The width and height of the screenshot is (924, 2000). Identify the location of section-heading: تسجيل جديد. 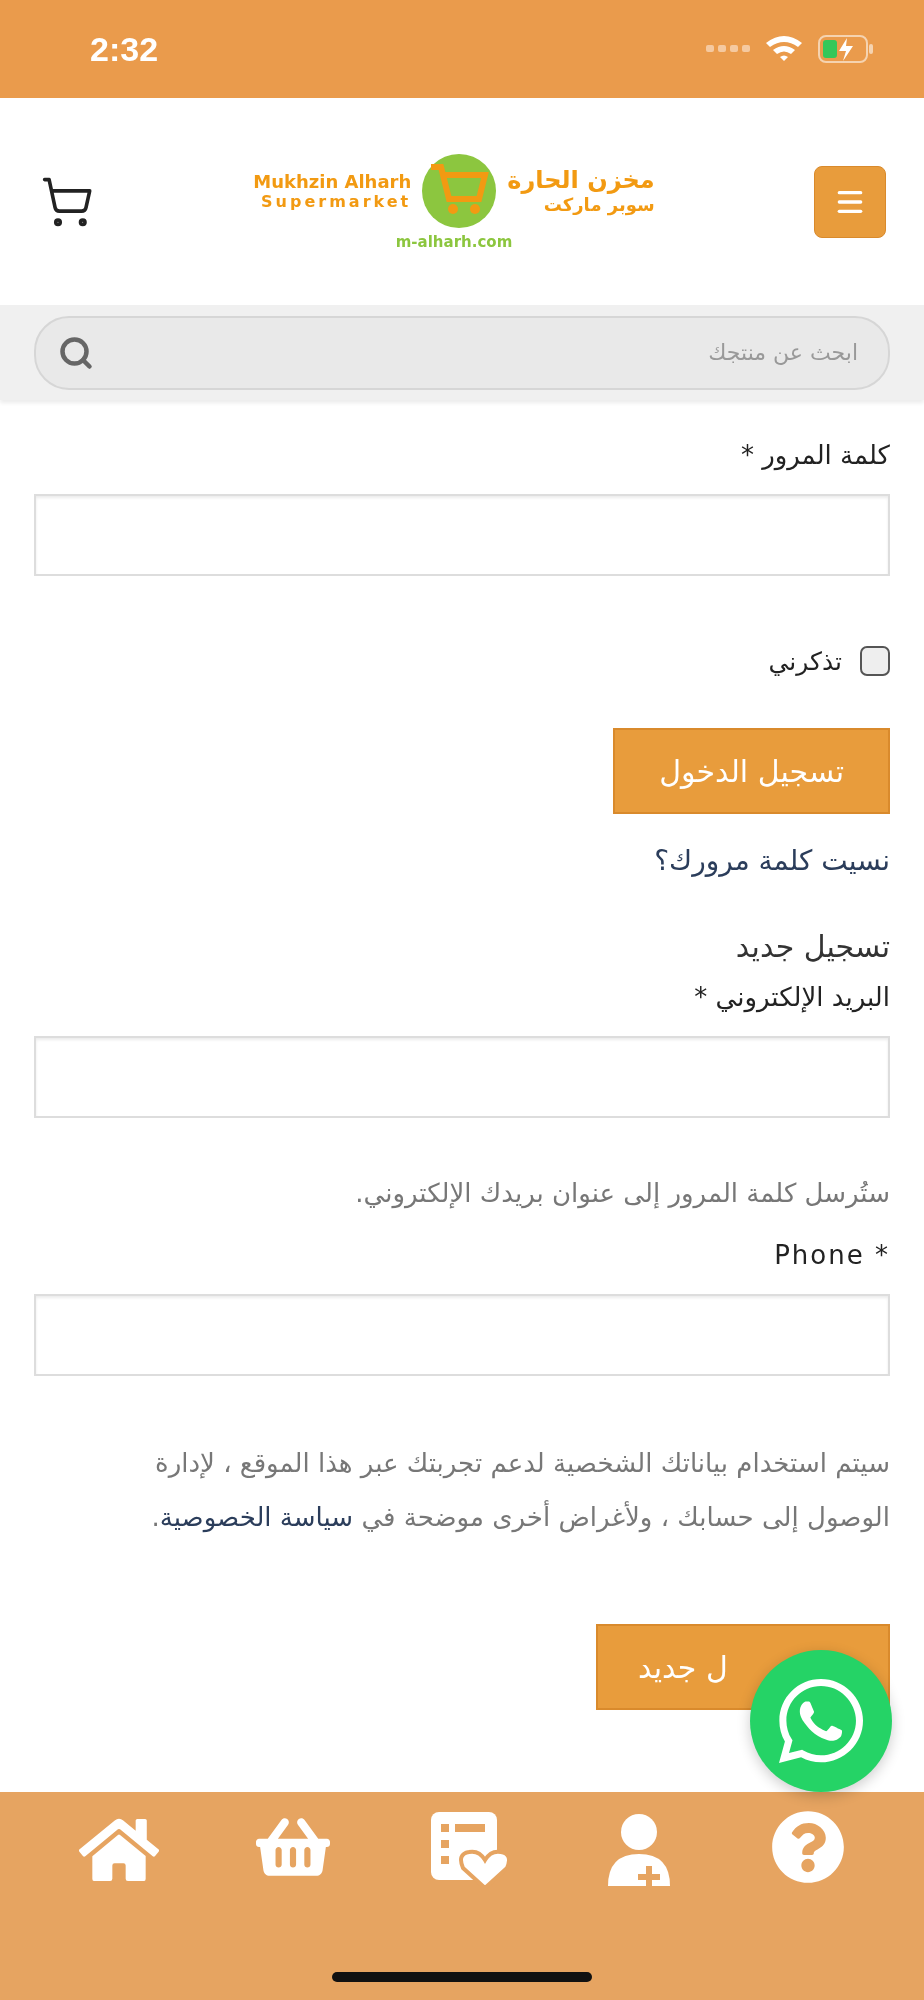
(812, 946).